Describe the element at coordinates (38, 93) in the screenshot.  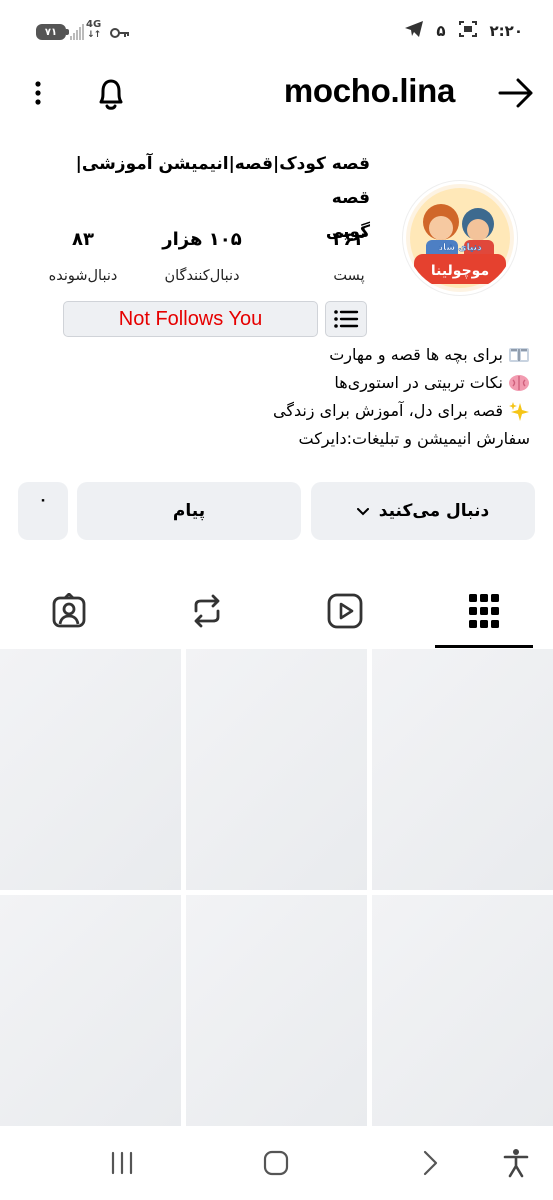
I see `more-options-icon` at that location.